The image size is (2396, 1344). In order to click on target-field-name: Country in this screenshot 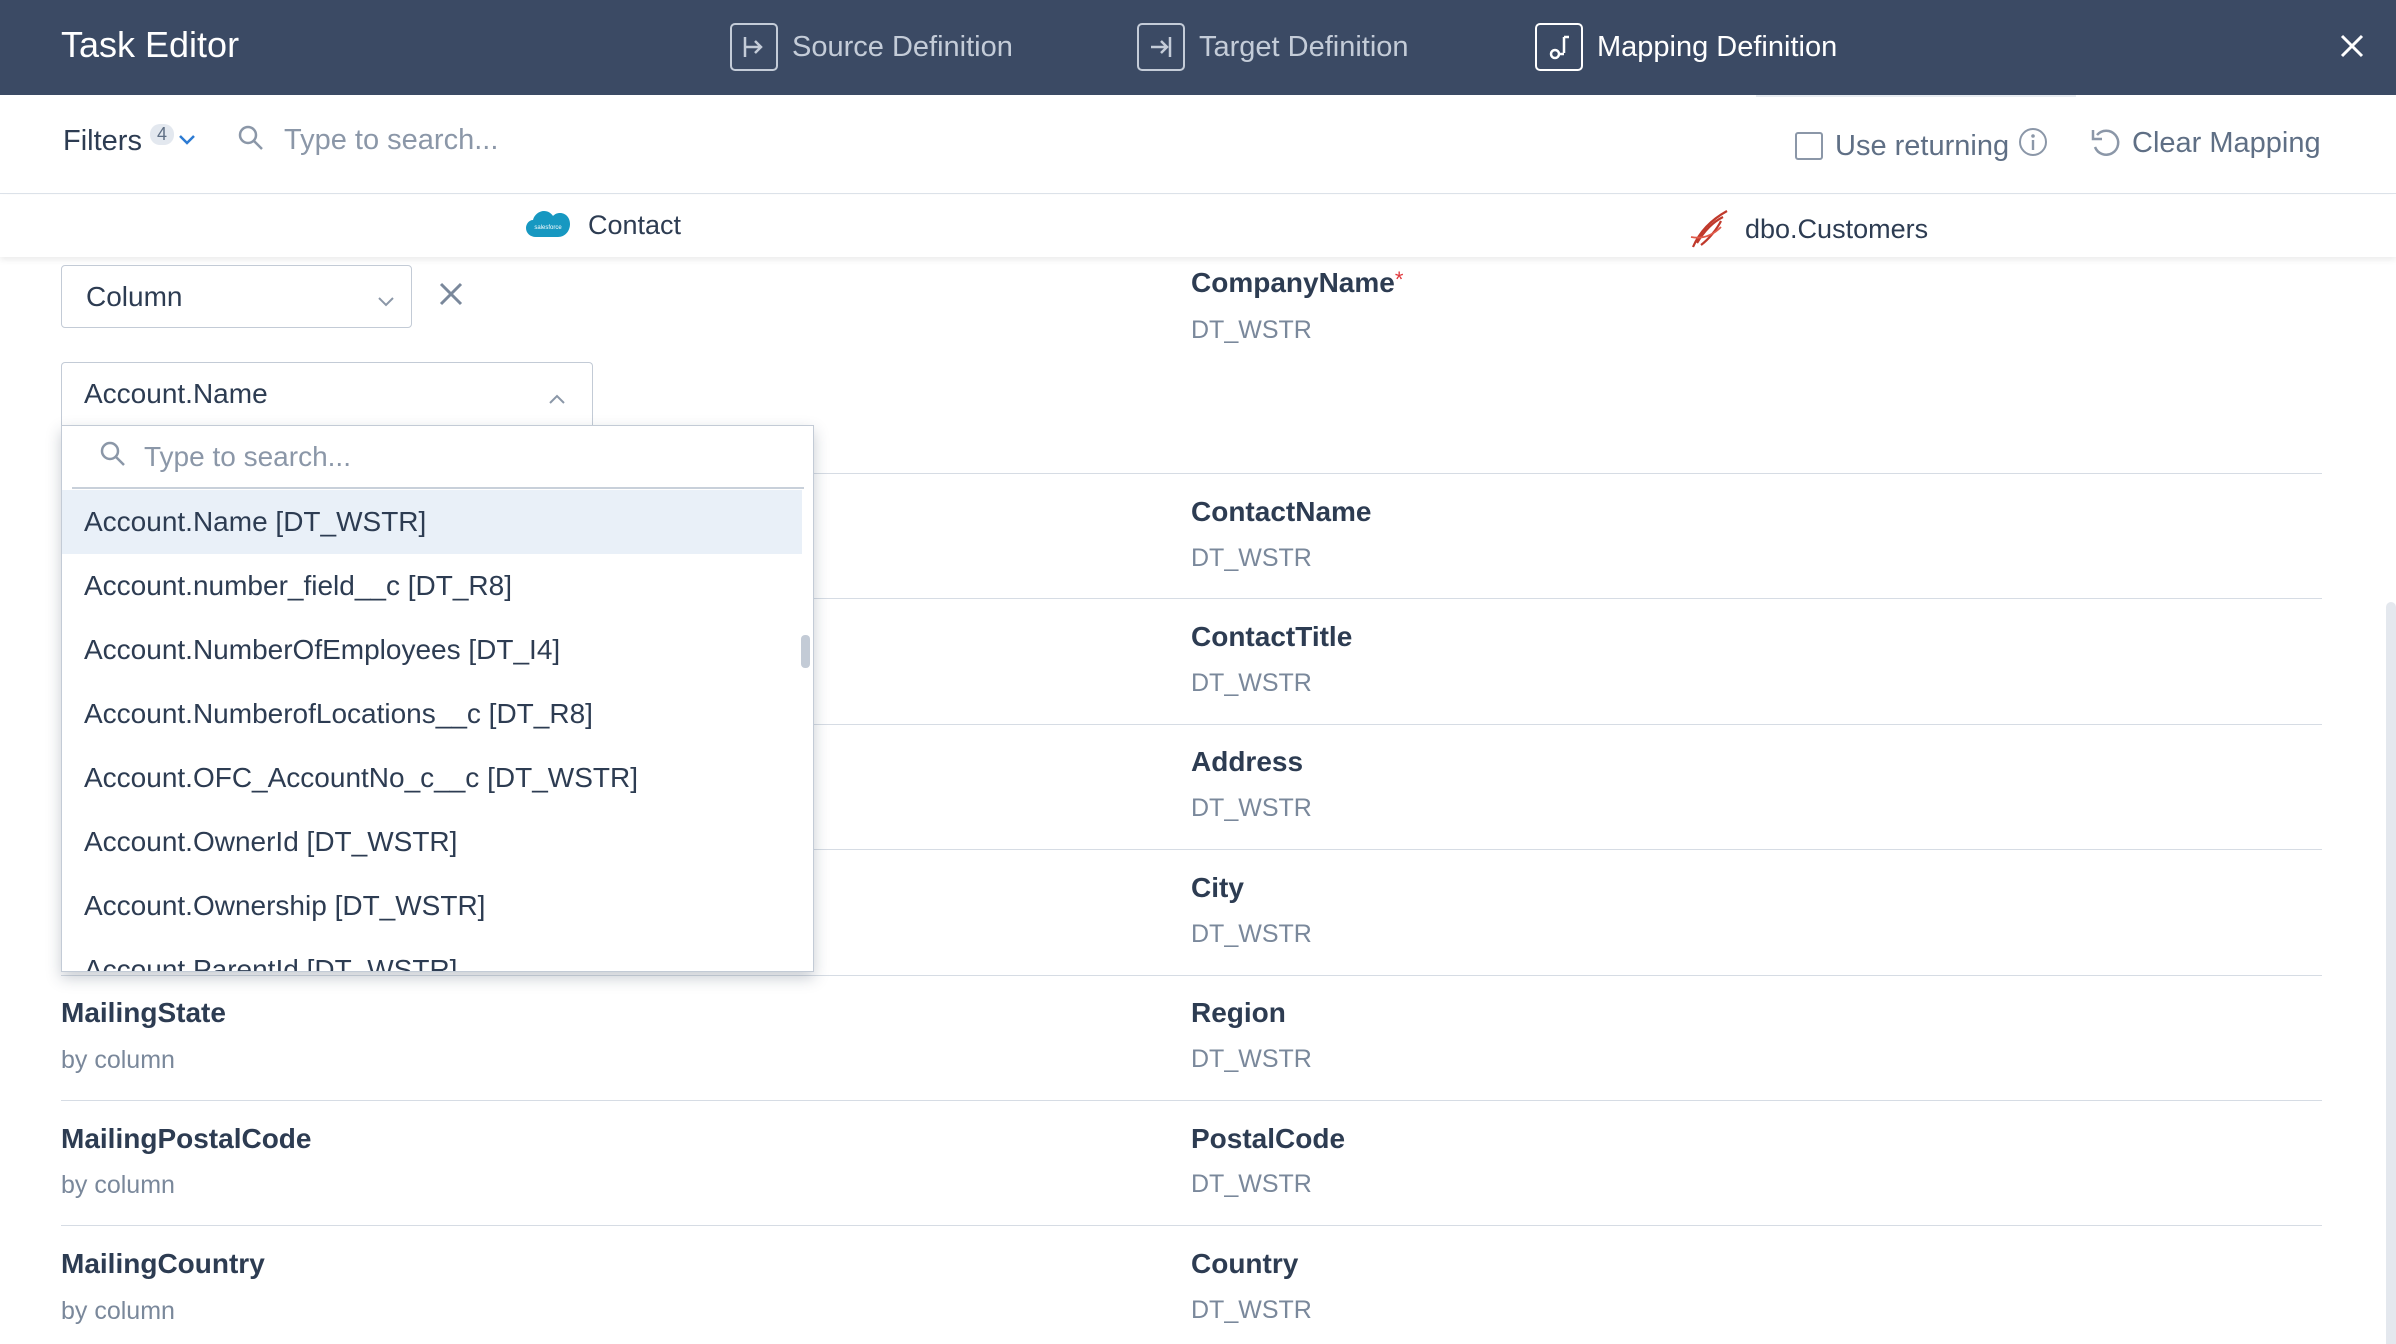, I will do `click(1245, 1263)`.